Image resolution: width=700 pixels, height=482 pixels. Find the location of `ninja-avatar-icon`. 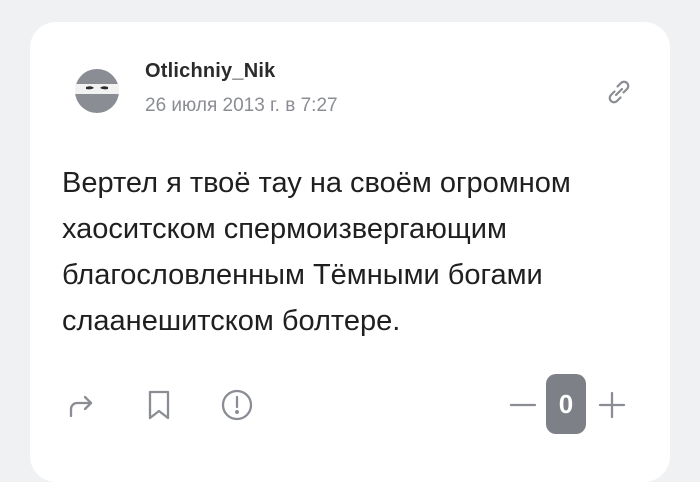

ninja-avatar-icon is located at coordinates (97, 91).